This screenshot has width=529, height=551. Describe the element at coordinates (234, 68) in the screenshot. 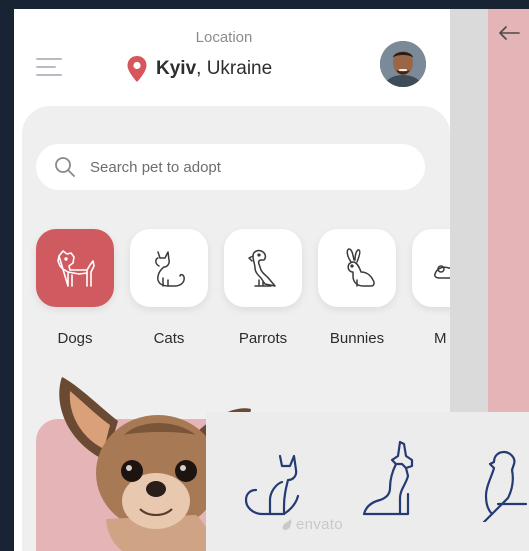

I see `country-name: , Ukraine` at that location.